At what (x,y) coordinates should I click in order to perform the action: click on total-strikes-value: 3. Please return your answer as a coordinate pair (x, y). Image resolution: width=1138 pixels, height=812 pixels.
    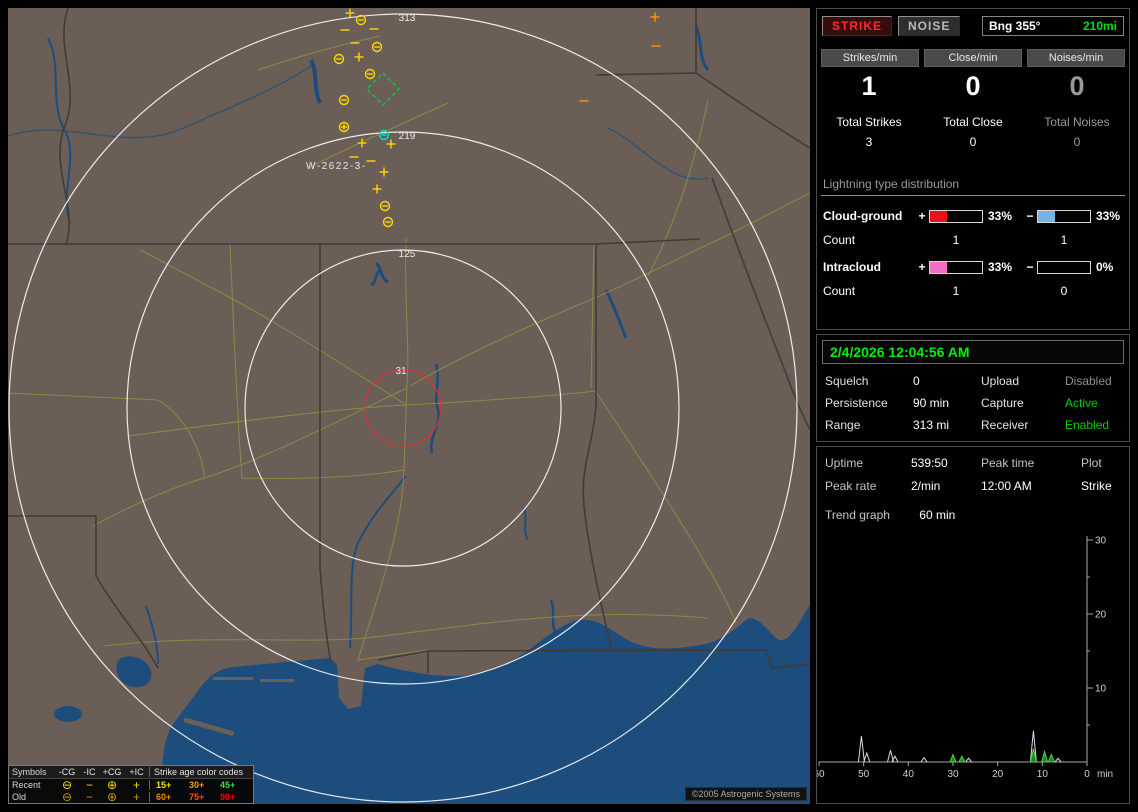
    Looking at the image, I should click on (869, 142).